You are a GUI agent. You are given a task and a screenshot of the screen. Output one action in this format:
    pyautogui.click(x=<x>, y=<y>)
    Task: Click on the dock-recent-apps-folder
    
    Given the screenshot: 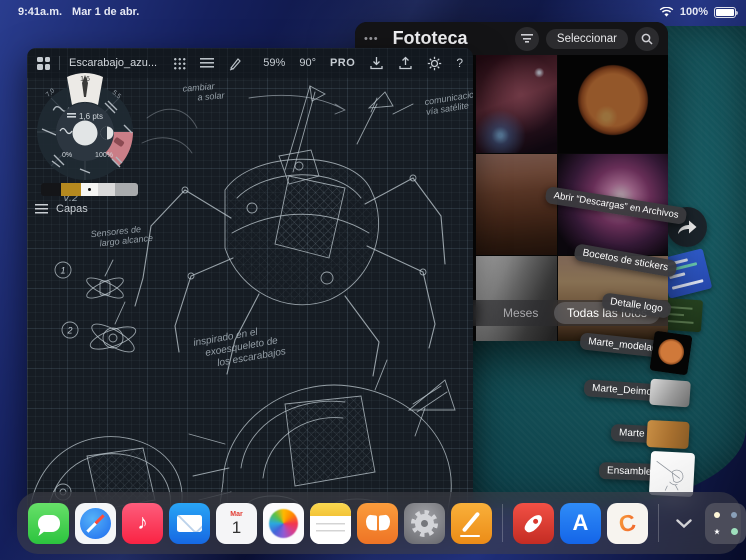 What is the action you would take?
    pyautogui.click(x=725, y=523)
    